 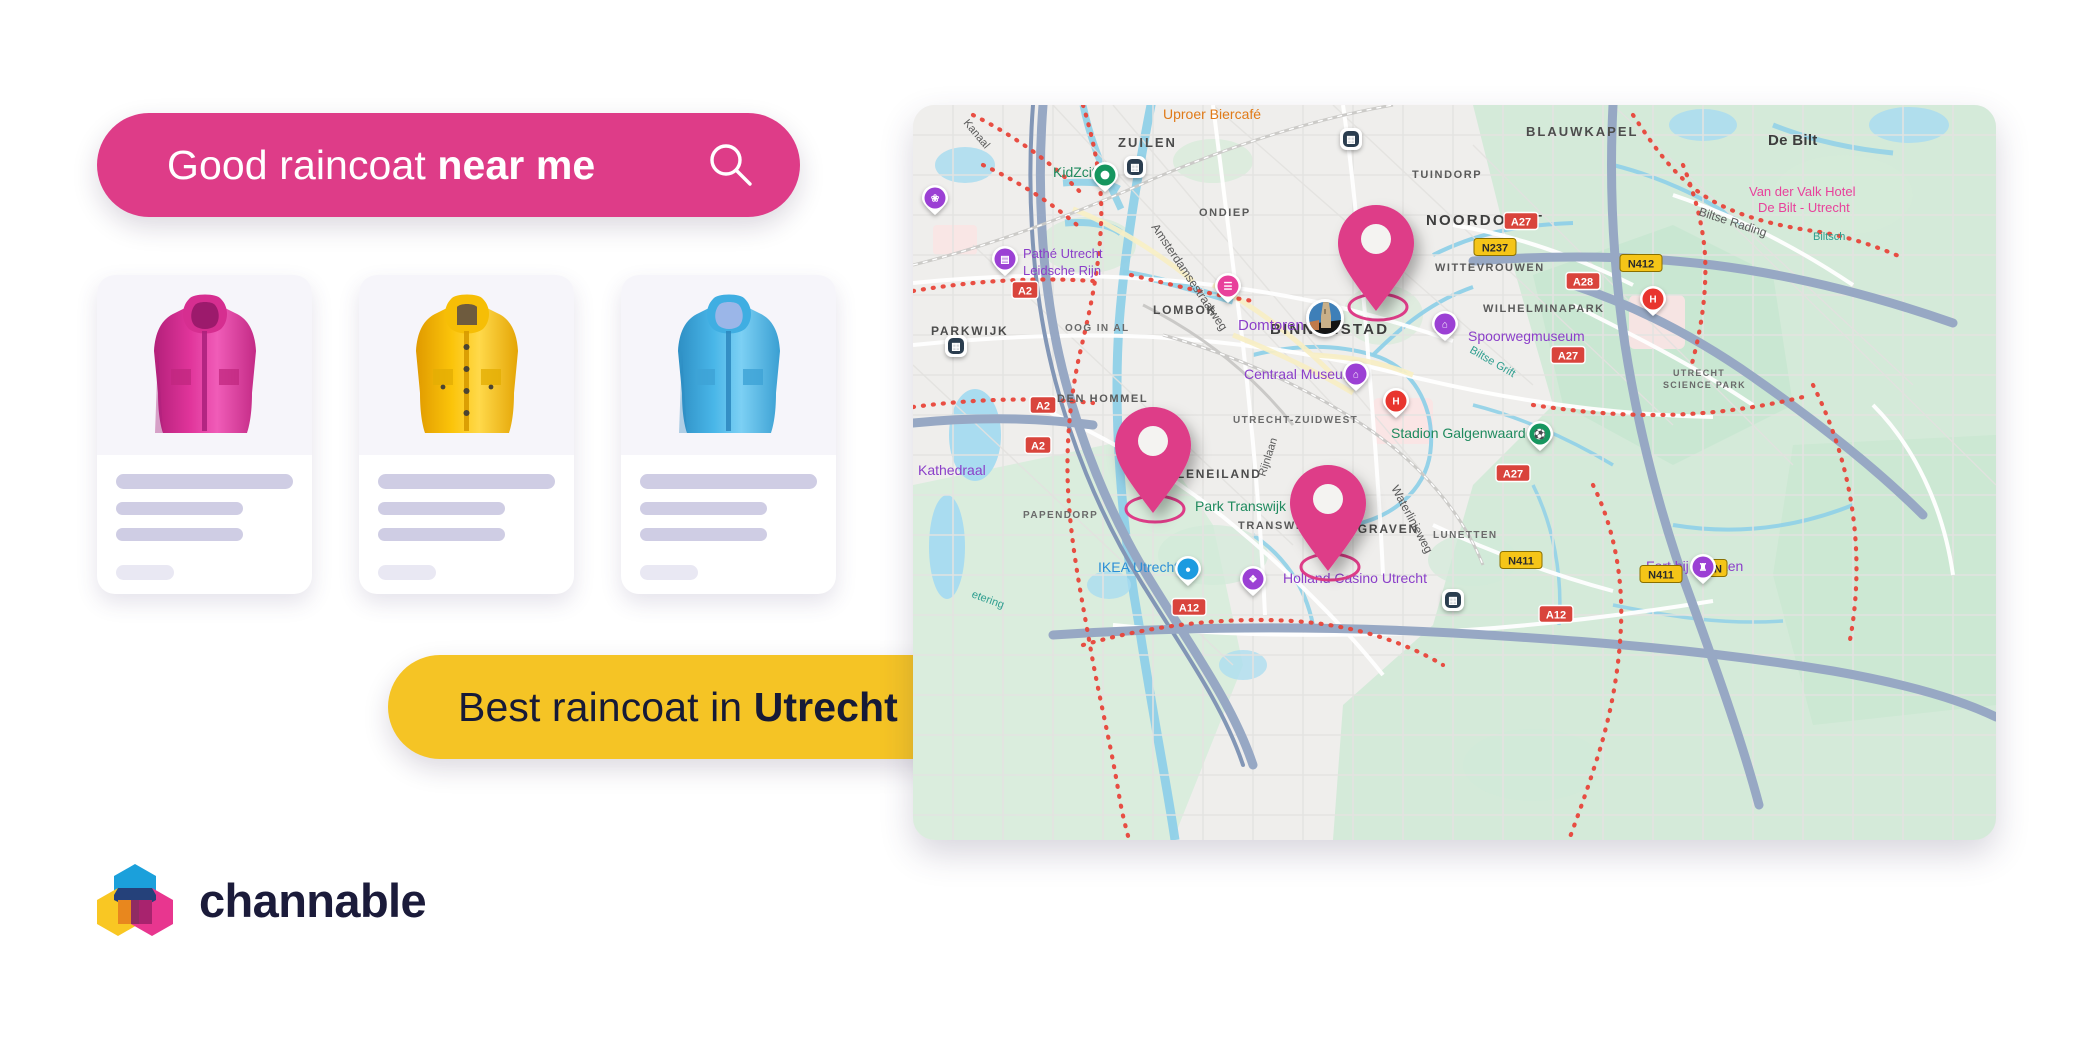 What do you see at coordinates (466, 363) in the screenshot?
I see `yellow-raincoat-icon` at bounding box center [466, 363].